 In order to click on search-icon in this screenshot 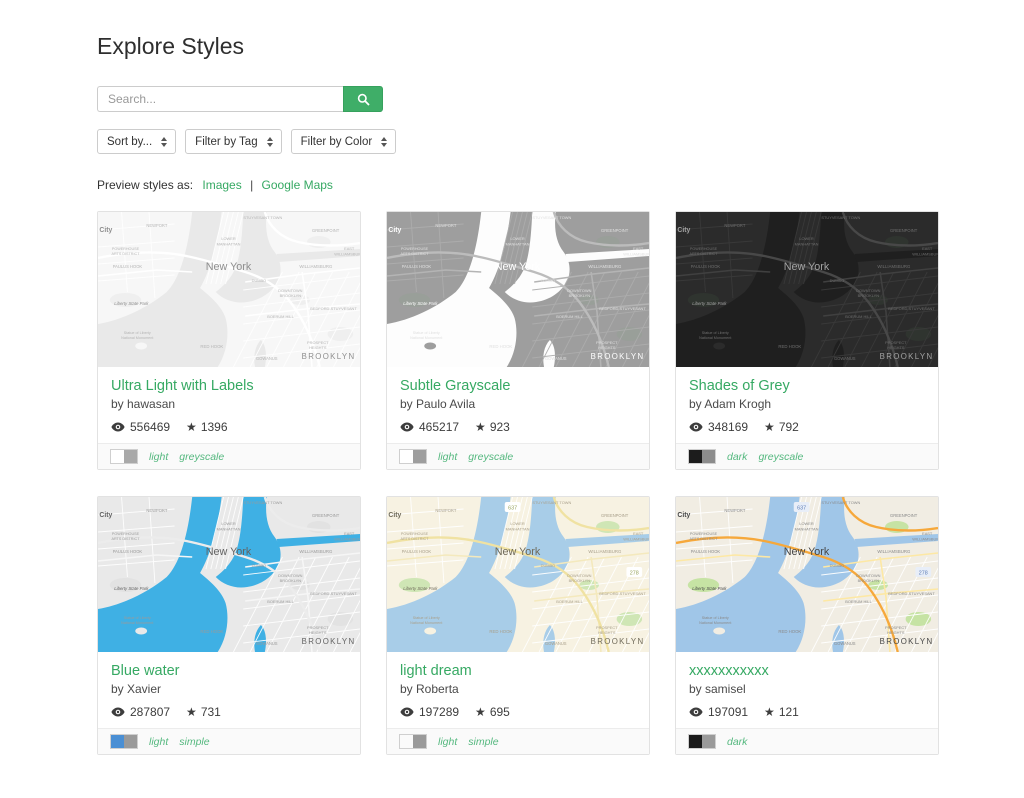, I will do `click(363, 99)`.